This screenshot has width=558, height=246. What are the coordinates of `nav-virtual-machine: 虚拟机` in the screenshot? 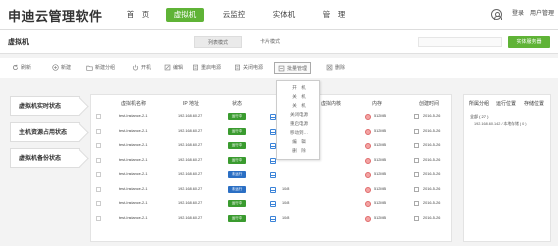 It's located at (185, 15).